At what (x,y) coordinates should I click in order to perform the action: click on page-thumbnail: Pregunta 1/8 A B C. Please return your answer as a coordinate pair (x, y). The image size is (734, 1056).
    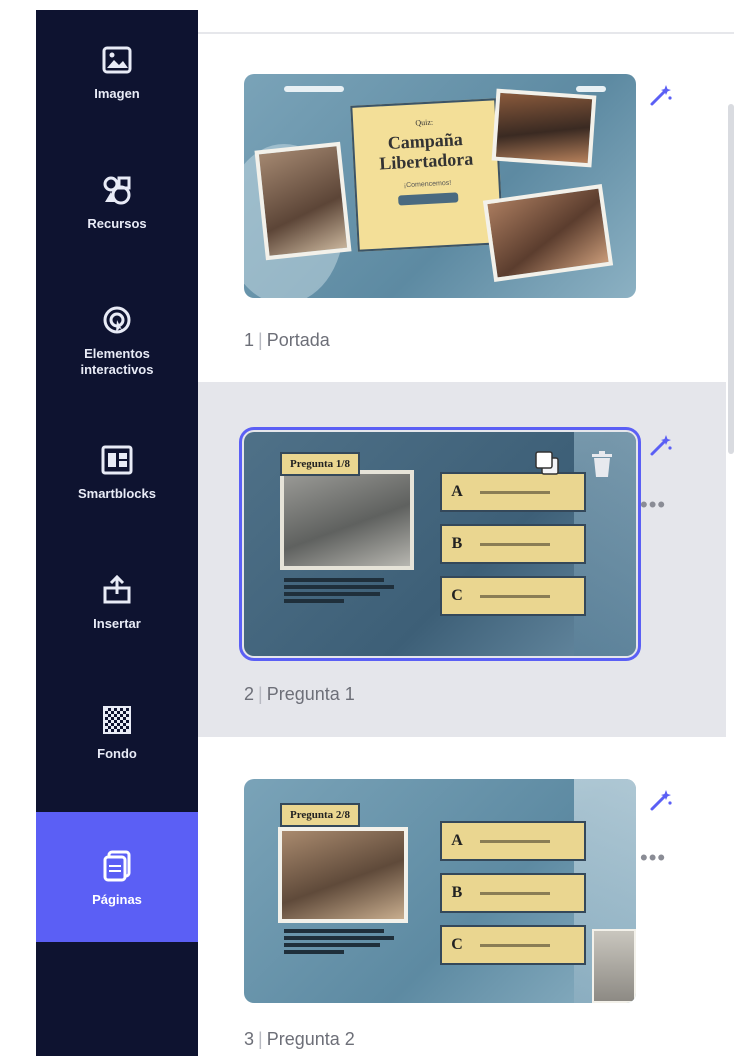
    Looking at the image, I should click on (440, 544).